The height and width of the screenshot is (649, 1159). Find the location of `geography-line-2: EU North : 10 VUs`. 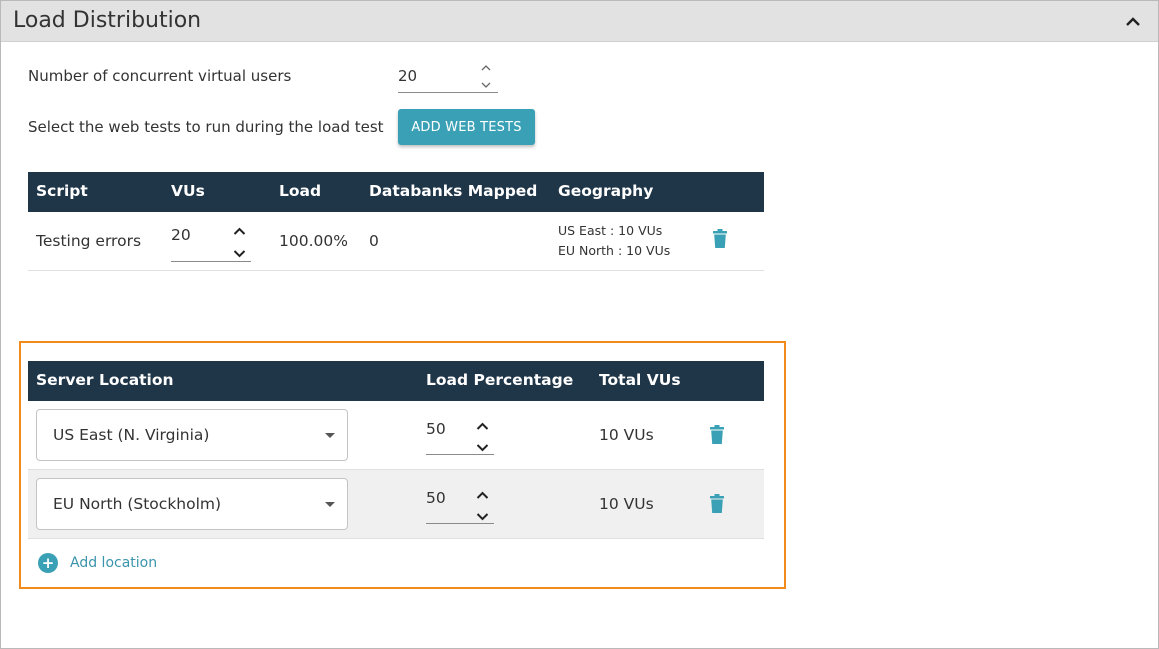

geography-line-2: EU North : 10 VUs is located at coordinates (614, 250).